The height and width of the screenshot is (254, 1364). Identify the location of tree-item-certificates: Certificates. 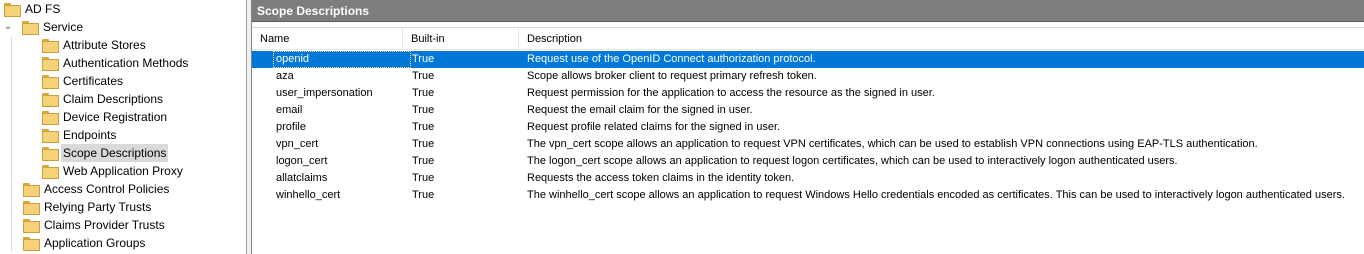
(83, 81).